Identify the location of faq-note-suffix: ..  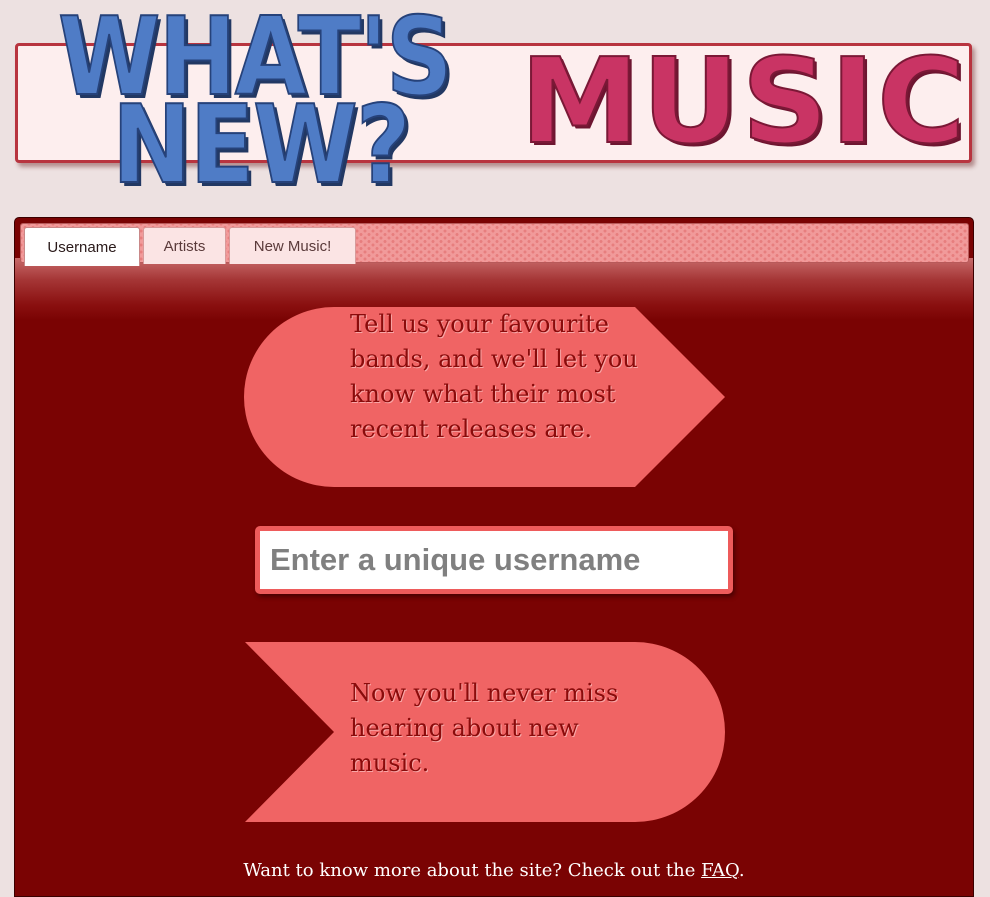
(741, 870).